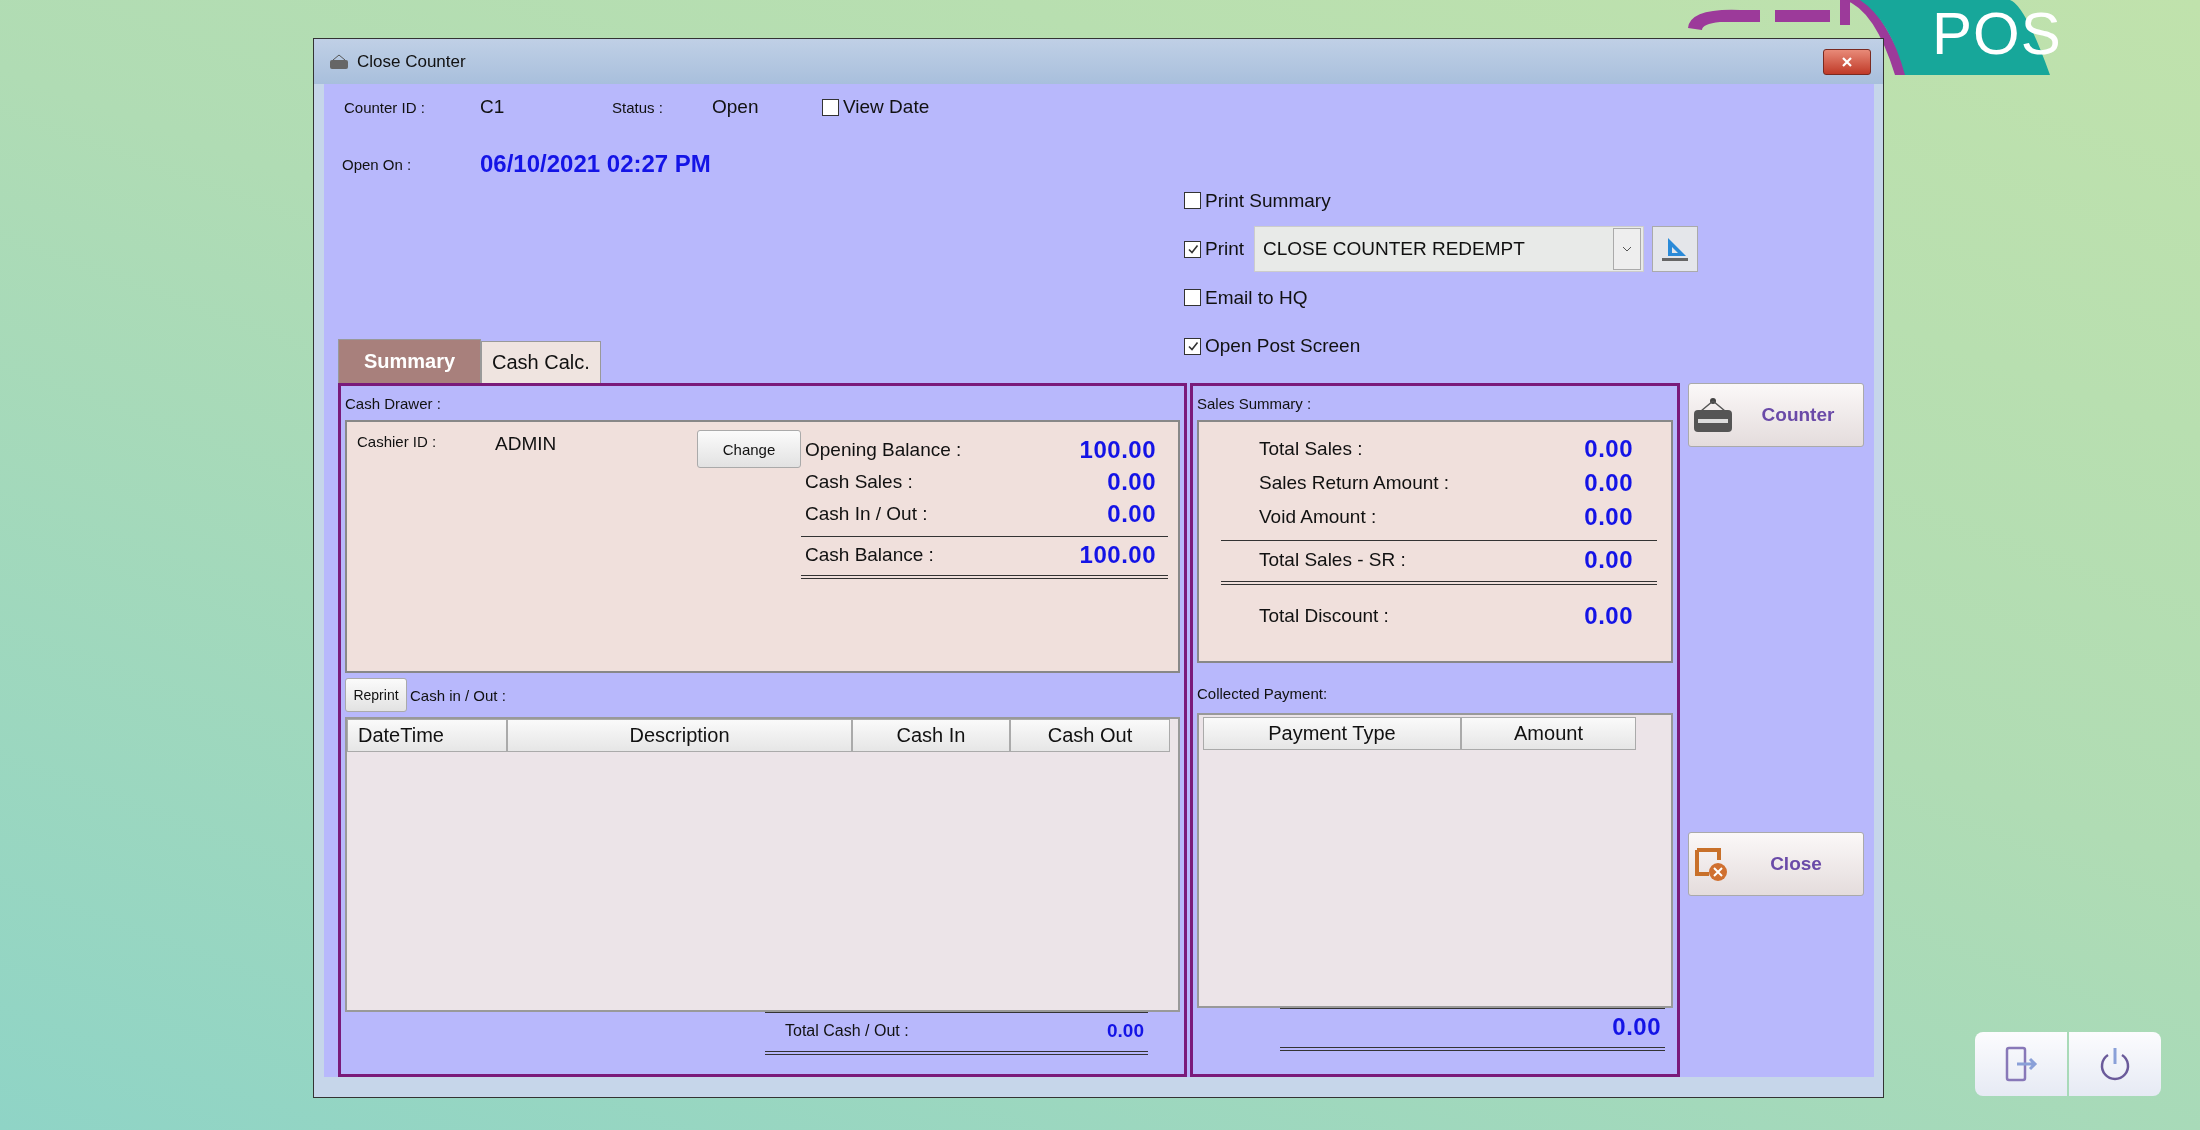  Describe the element at coordinates (847, 1031) in the screenshot. I see `total-label: Total Cash / Out :` at that location.